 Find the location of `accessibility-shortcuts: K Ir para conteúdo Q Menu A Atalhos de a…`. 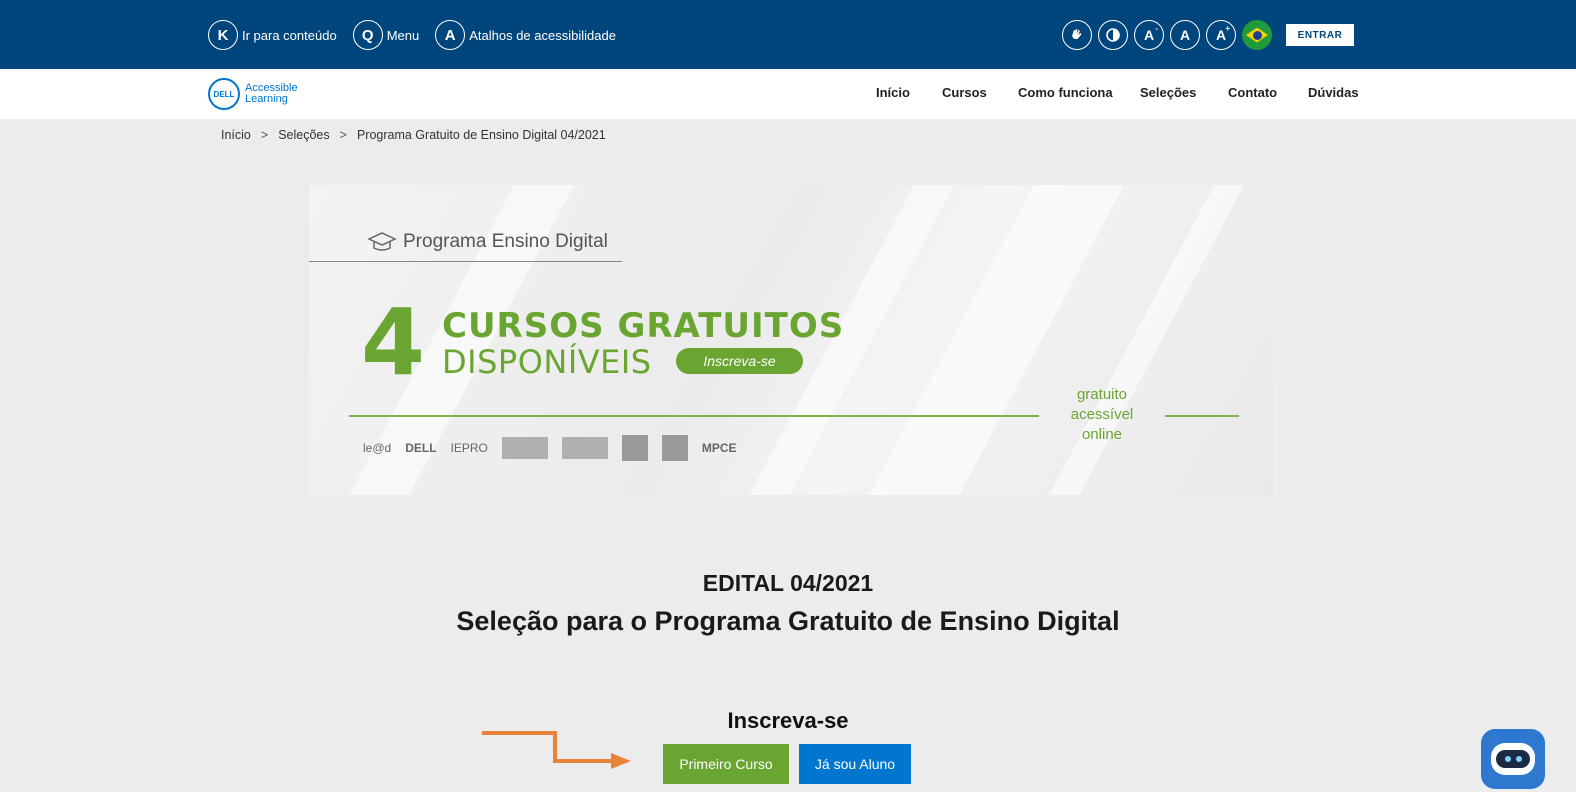

accessibility-shortcuts: K Ir para conteúdo Q Menu A Atalhos de a… is located at coordinates (420, 35).